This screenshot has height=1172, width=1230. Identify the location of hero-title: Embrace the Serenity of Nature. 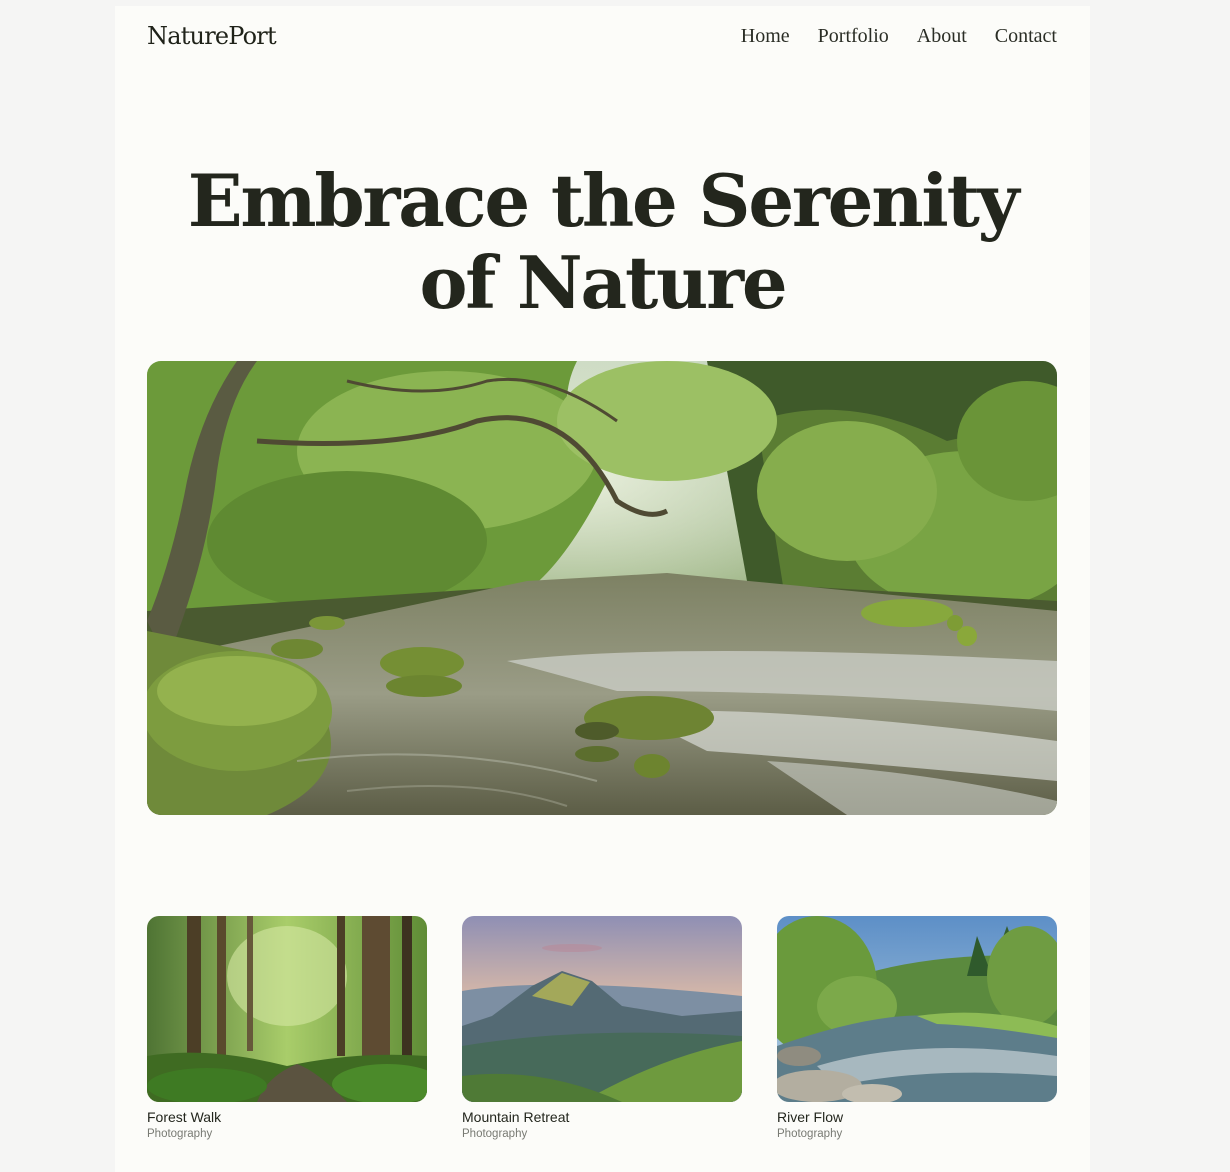
(602, 242).